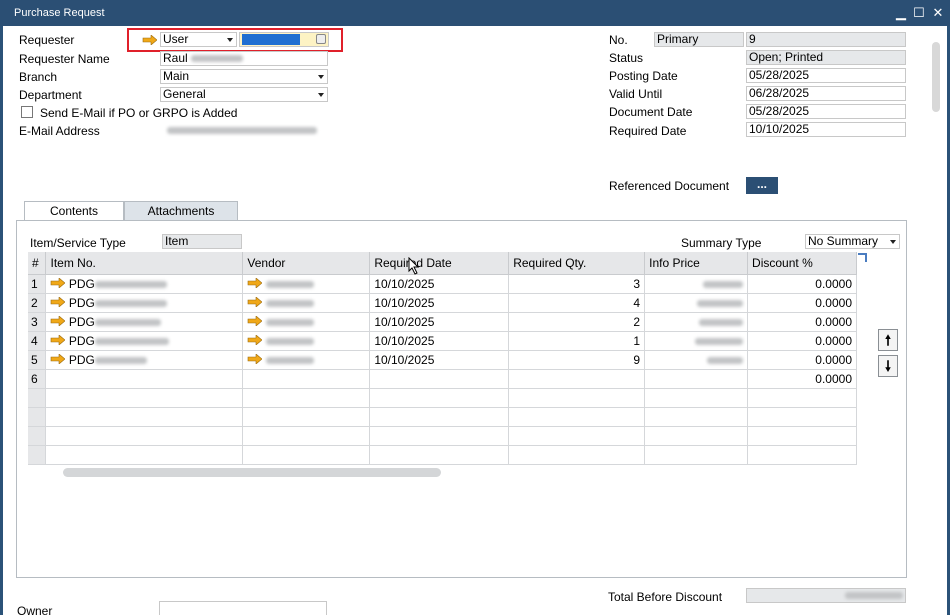 The image size is (950, 615). What do you see at coordinates (577, 341) in the screenshot?
I see `required-qty-cell: 1` at bounding box center [577, 341].